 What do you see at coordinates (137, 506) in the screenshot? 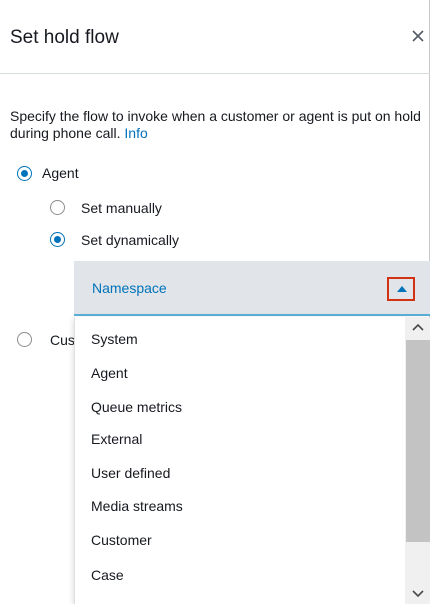
I see `option-media-streams: Media streams` at bounding box center [137, 506].